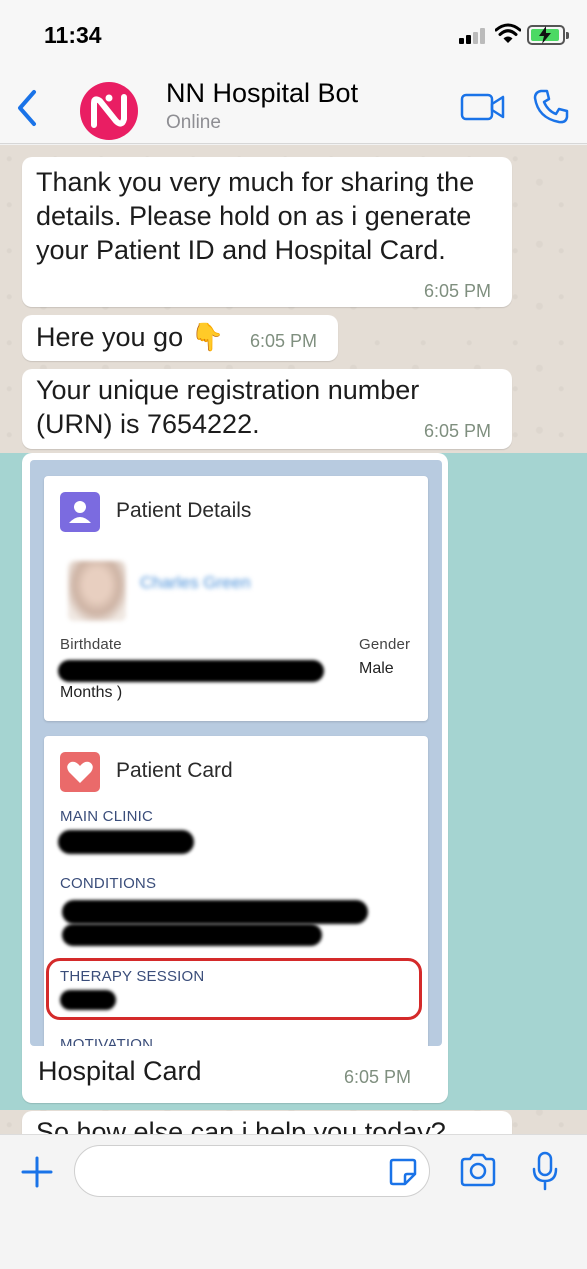  Describe the element at coordinates (403, 1172) in the screenshot. I see `sticker-icon` at that location.